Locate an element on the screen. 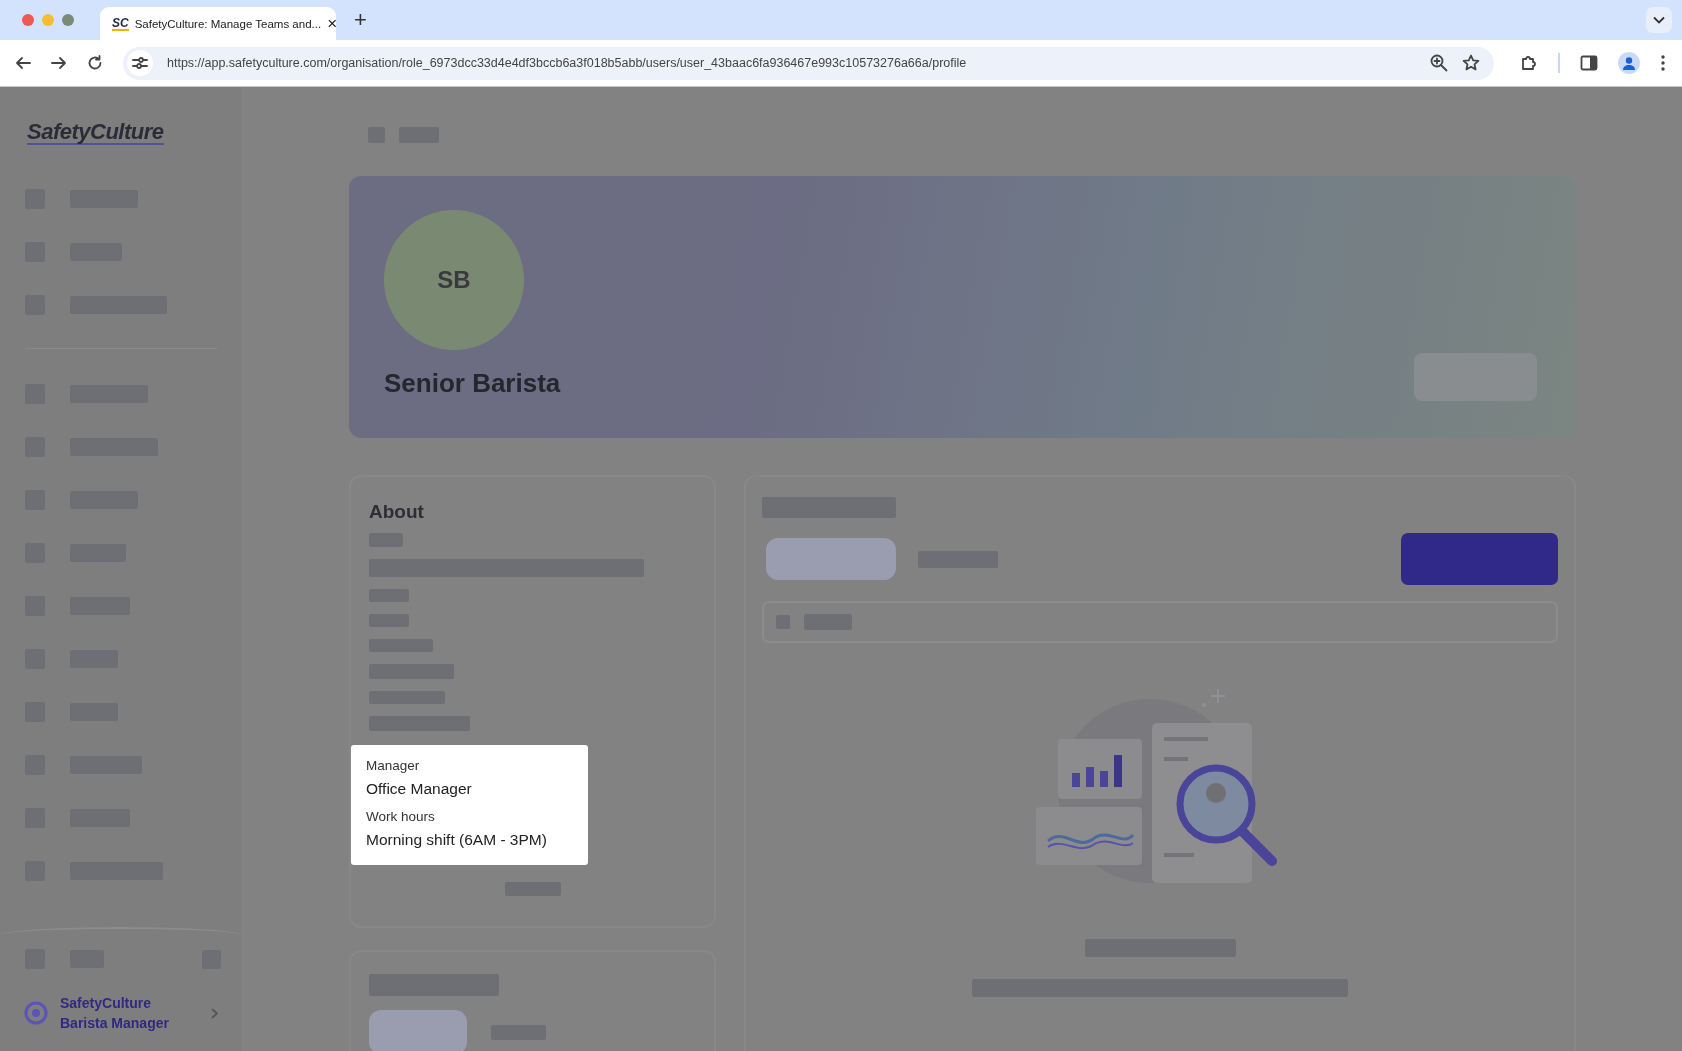 The image size is (1682, 1051). person-icon is located at coordinates (1629, 63).